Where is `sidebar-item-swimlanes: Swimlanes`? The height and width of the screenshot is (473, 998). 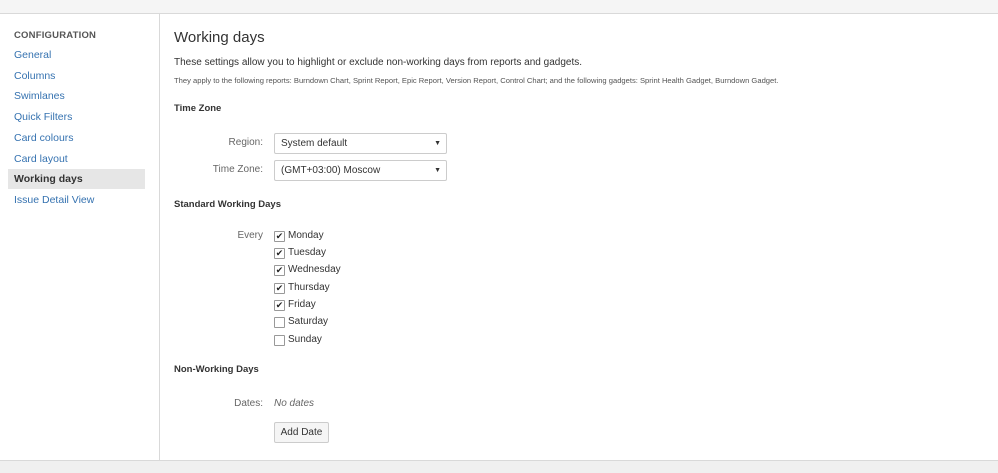
sidebar-item-swimlanes: Swimlanes is located at coordinates (76, 96).